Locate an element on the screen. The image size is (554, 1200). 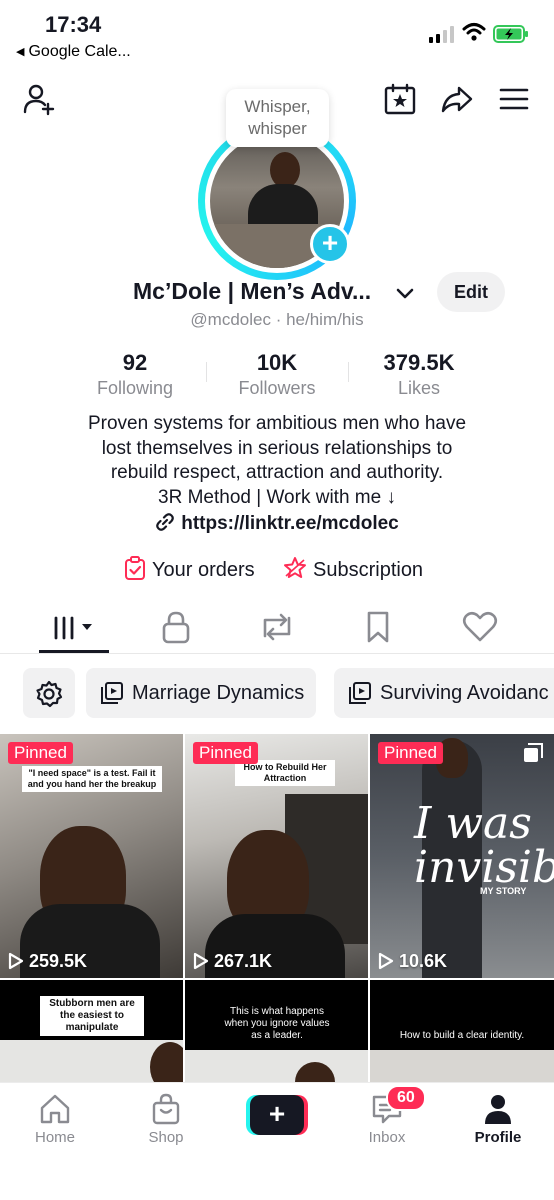
note-line-1: Whisper, is located at coordinates (277, 106).